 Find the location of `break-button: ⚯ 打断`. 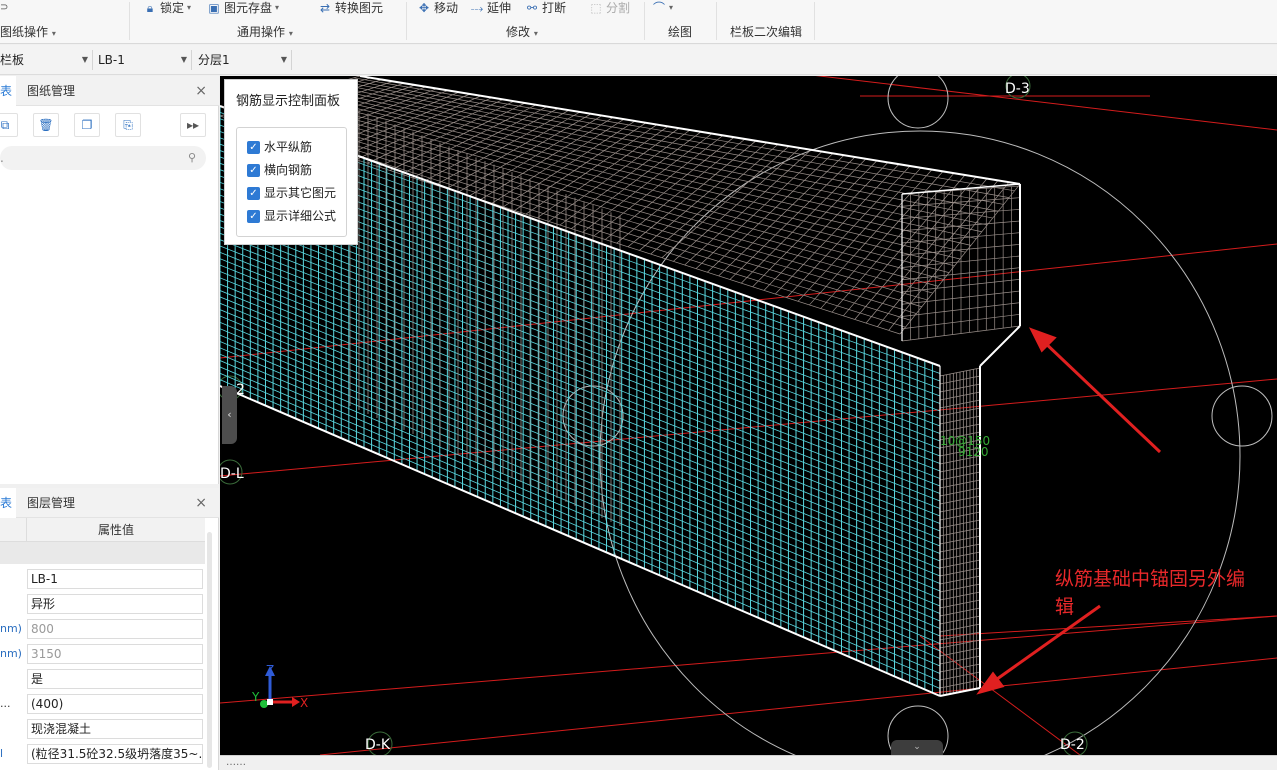

break-button: ⚯ 打断 is located at coordinates (545, 8).